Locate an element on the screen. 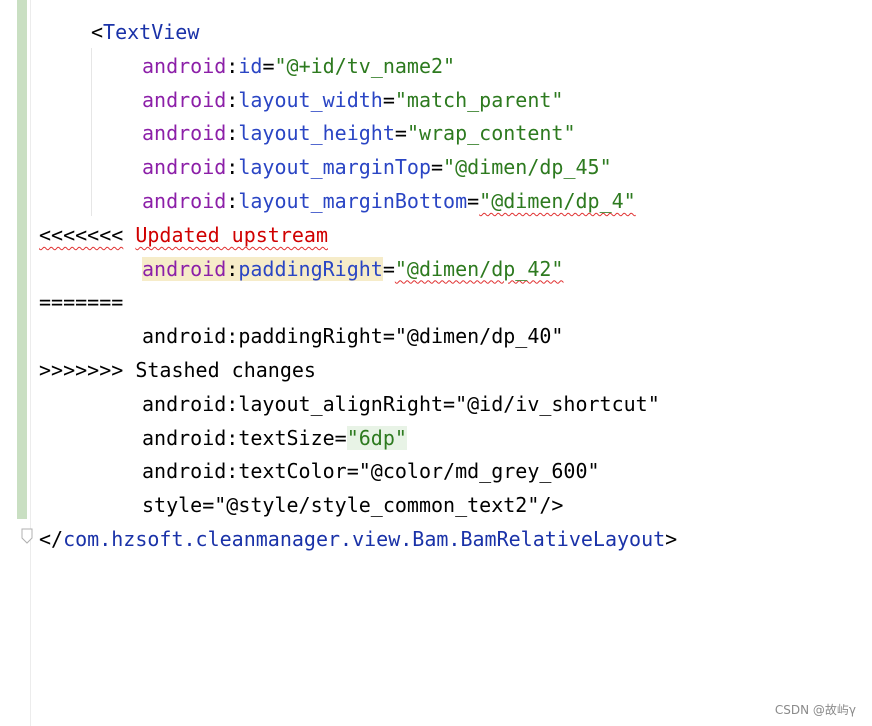 The width and height of the screenshot is (872, 726). textsize-value: "6dp" is located at coordinates (376, 437).